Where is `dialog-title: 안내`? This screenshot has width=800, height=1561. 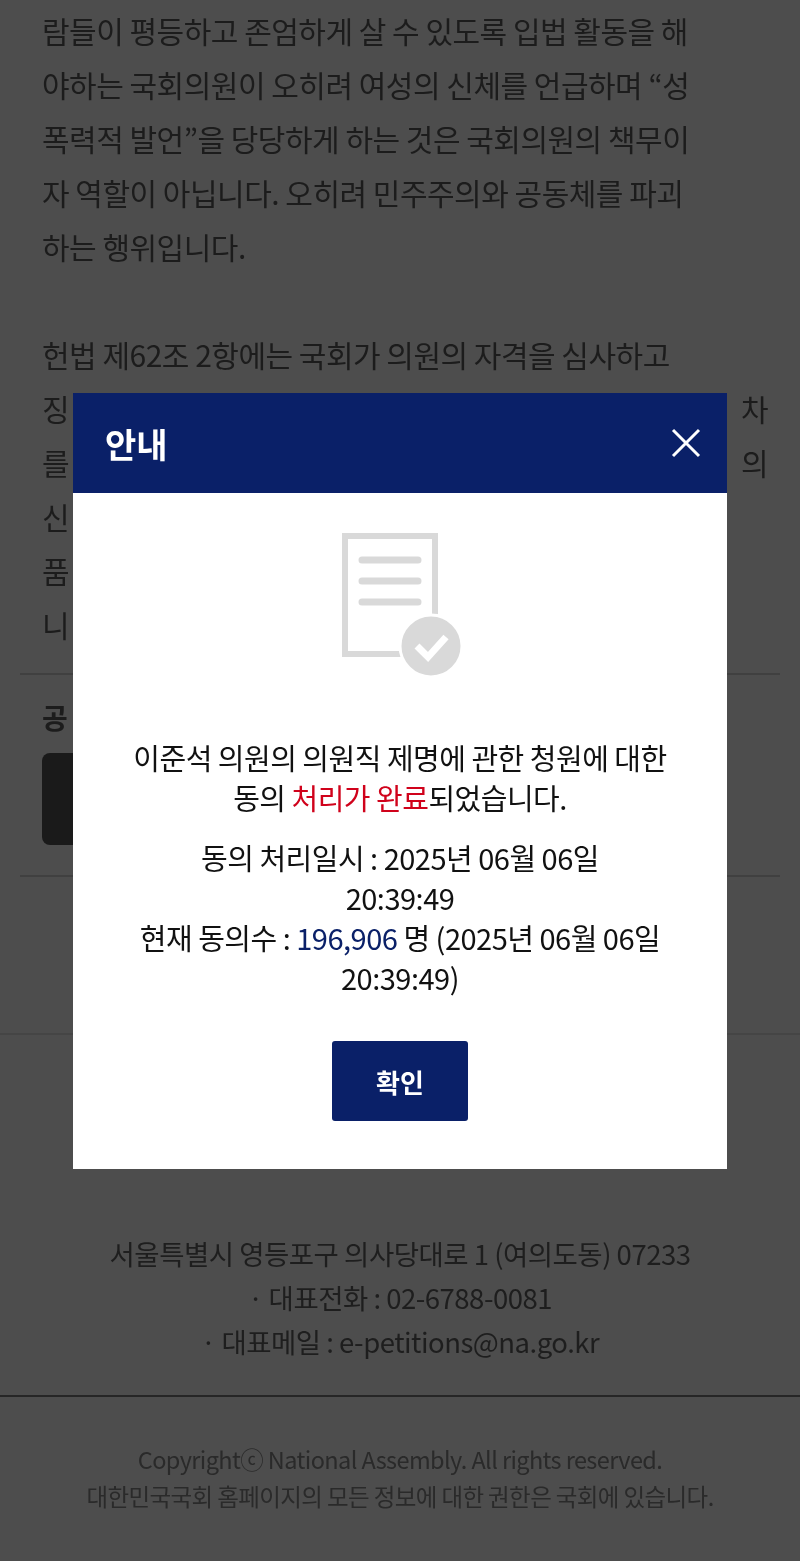
dialog-title: 안내 is located at coordinates (136, 443).